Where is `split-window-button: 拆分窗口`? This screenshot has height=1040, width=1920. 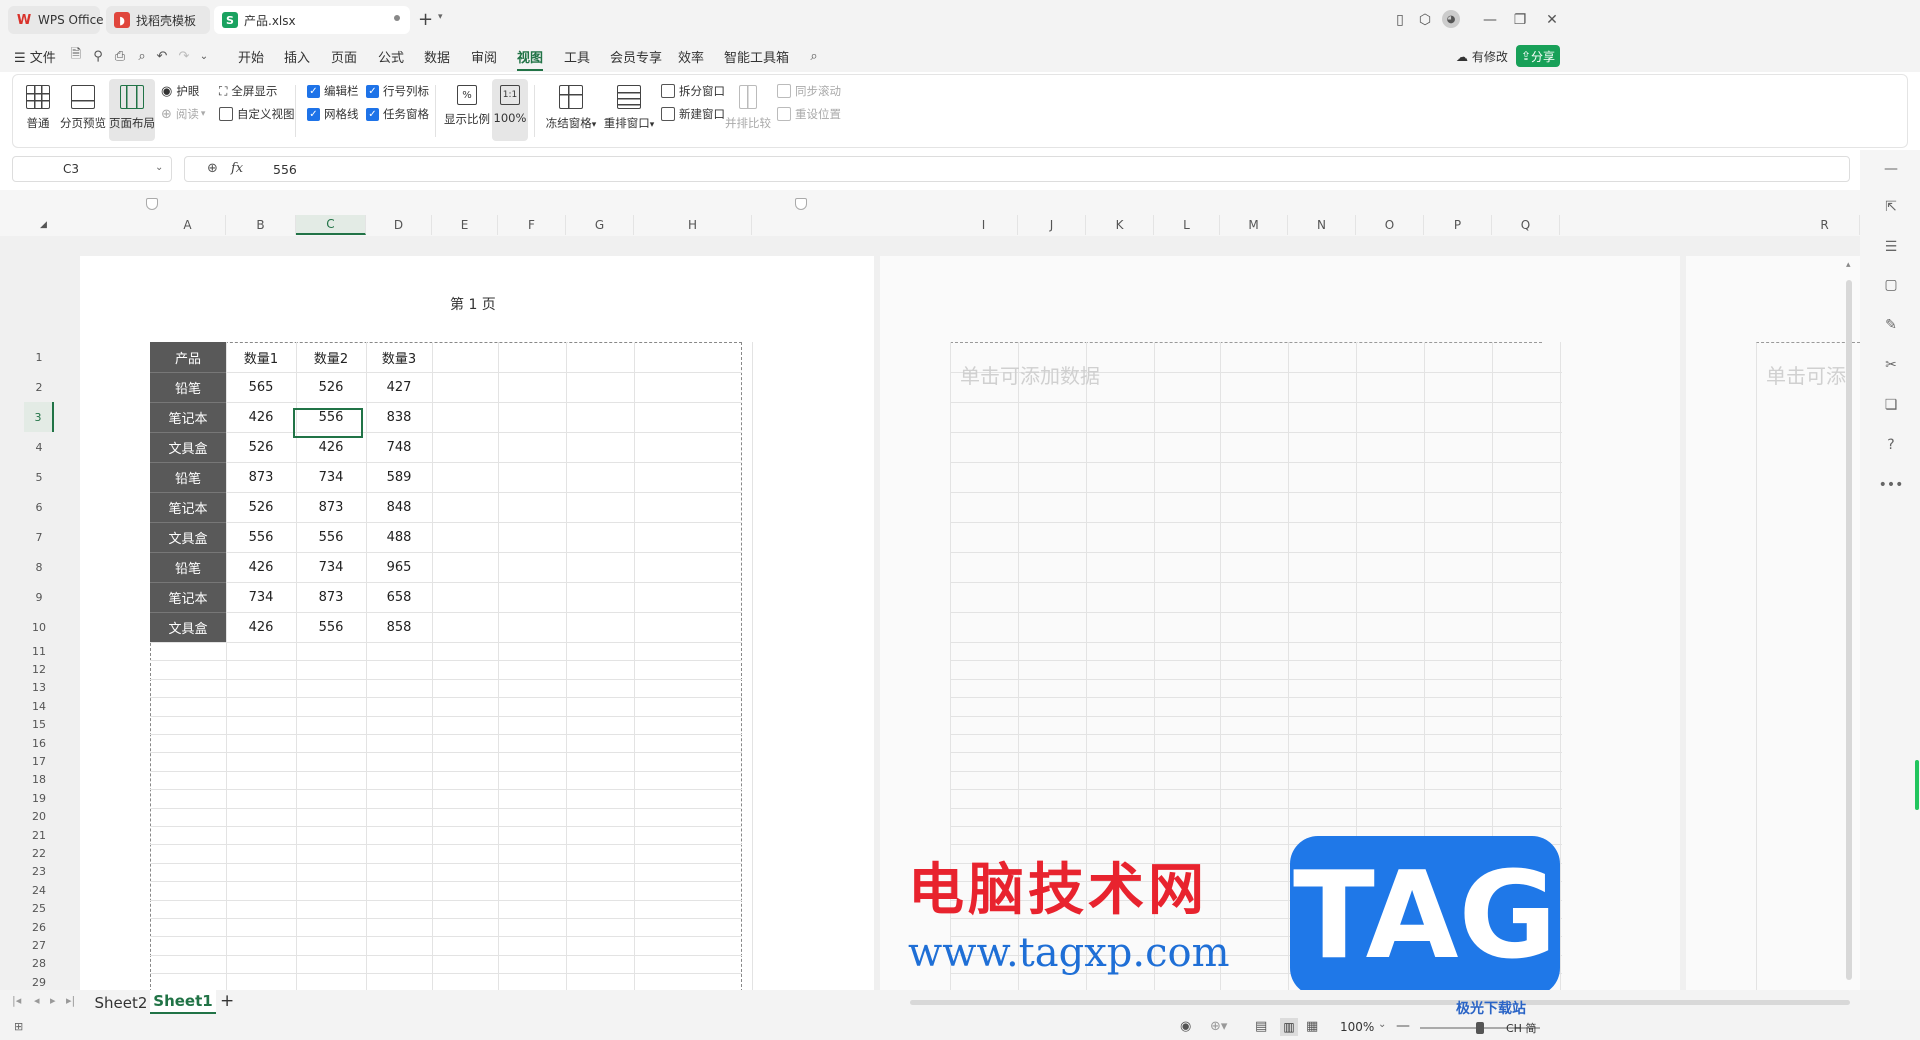
split-window-button: 拆分窗口 is located at coordinates (693, 91).